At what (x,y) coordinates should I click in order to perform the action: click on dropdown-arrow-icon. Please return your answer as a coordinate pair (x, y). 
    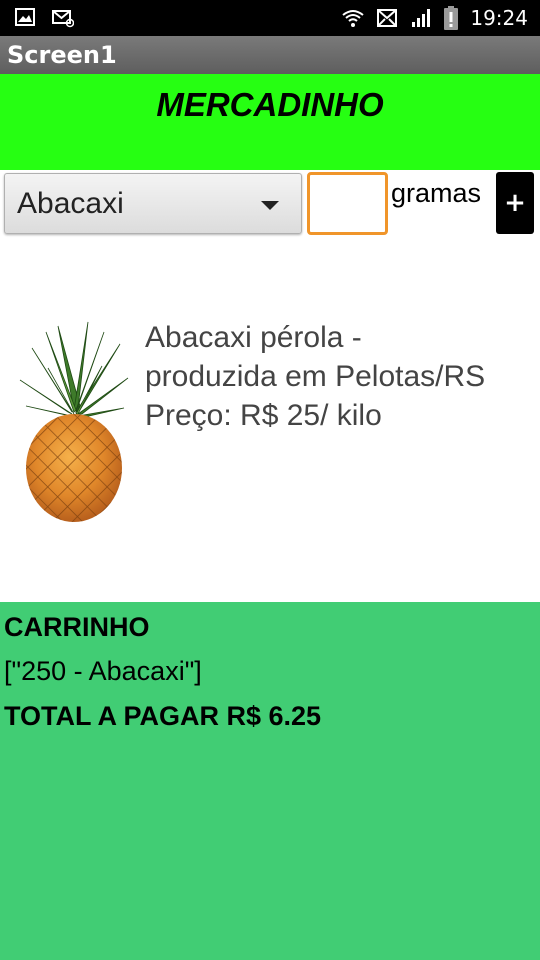
    Looking at the image, I should click on (270, 205).